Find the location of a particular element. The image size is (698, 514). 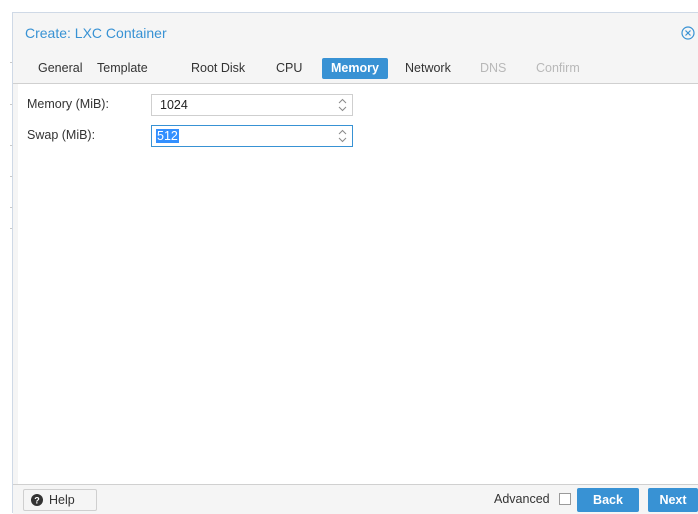

tab-root-disk: Root Disk is located at coordinates (218, 68).